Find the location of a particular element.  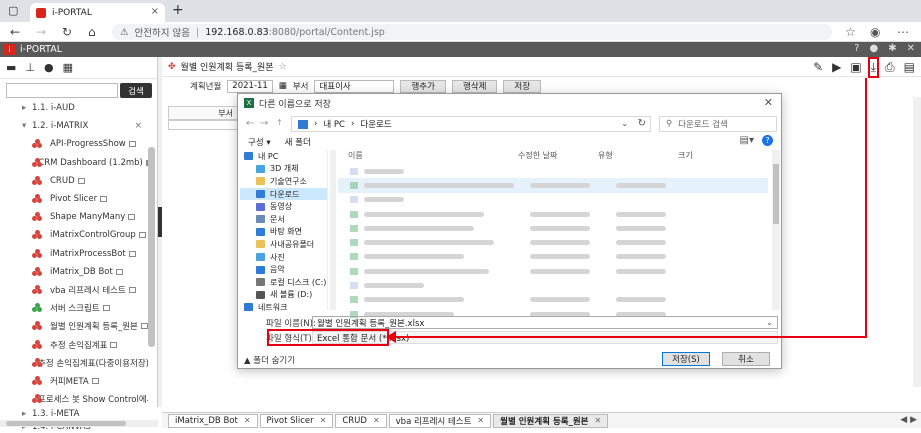

tree-group: ▸ 1.1. i-AUD is located at coordinates (74, 108).